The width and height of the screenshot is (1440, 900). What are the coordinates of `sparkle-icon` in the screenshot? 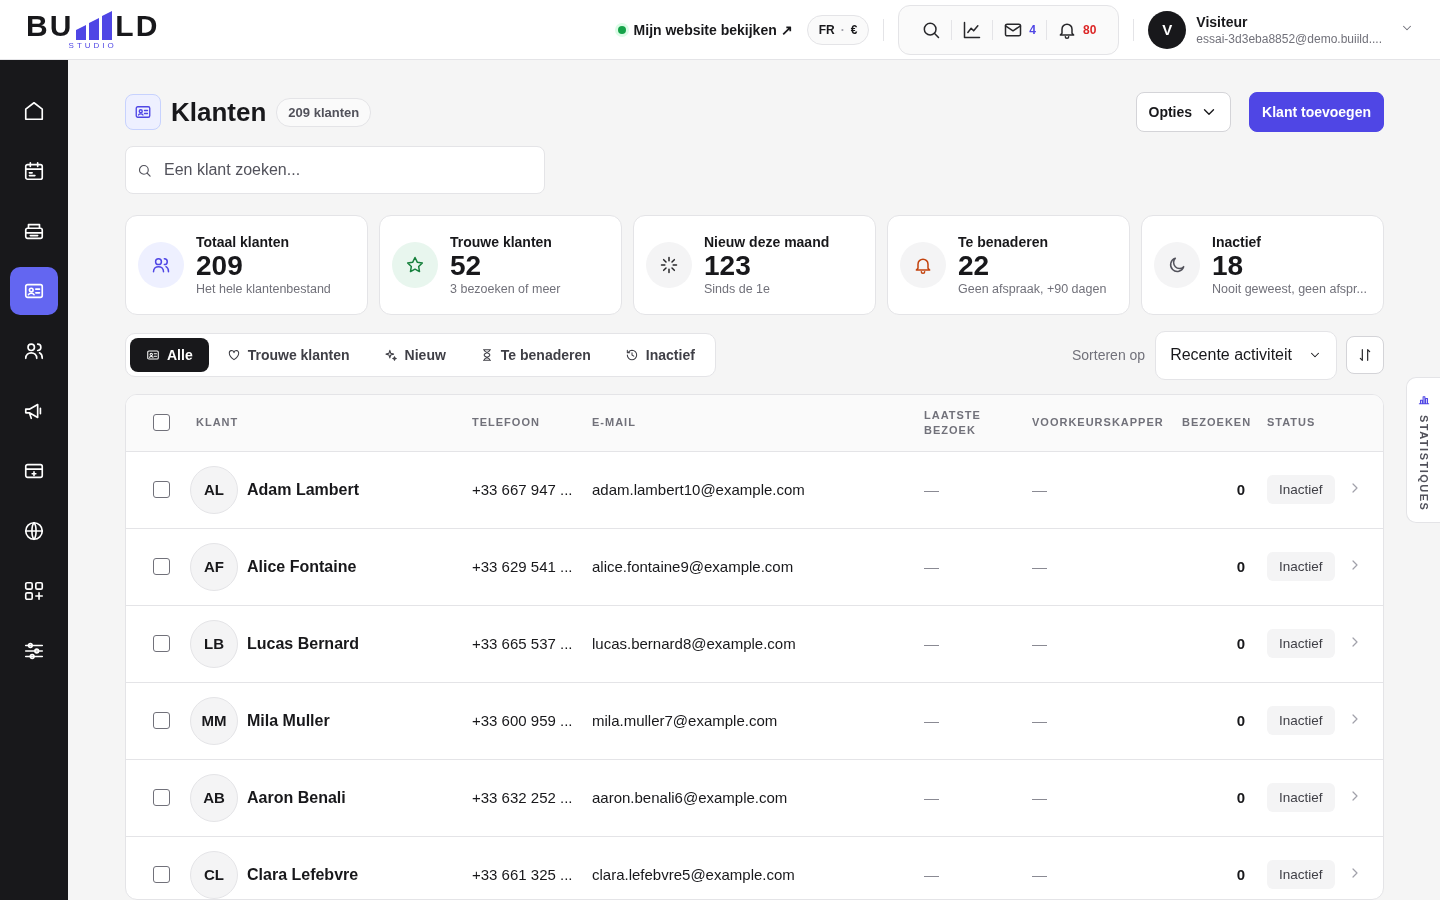 It's located at (390, 355).